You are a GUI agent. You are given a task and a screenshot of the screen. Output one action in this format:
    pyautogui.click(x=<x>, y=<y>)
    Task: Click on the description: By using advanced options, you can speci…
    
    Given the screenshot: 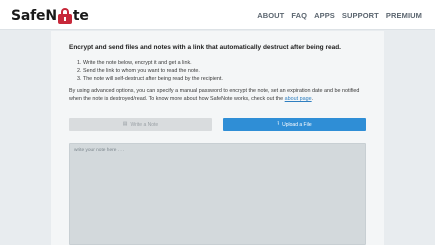 What is the action you would take?
    pyautogui.click(x=219, y=95)
    